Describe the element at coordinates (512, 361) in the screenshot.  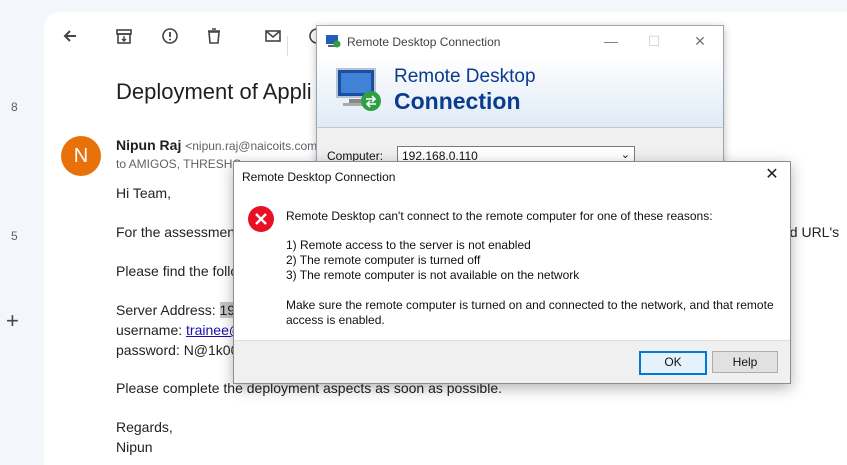
I see `dialog-footer: OK Help` at that location.